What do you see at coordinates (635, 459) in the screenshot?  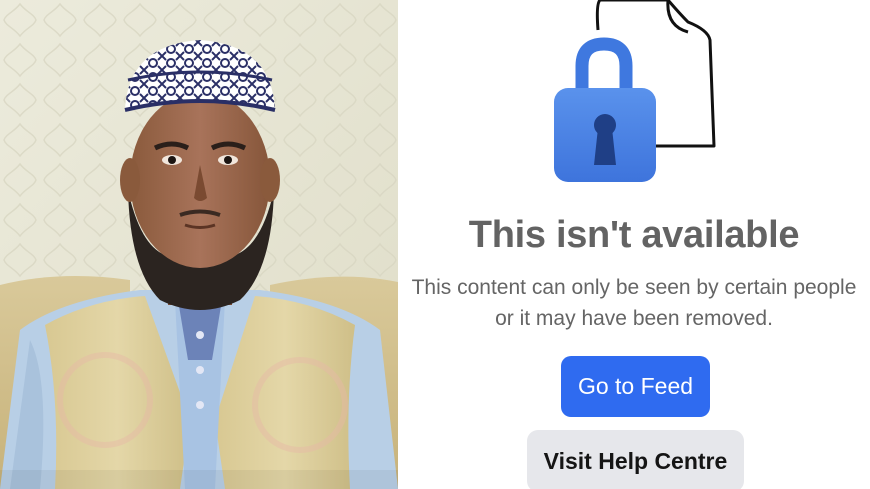 I see `visit-help-centre-button: Visit Help Centre` at bounding box center [635, 459].